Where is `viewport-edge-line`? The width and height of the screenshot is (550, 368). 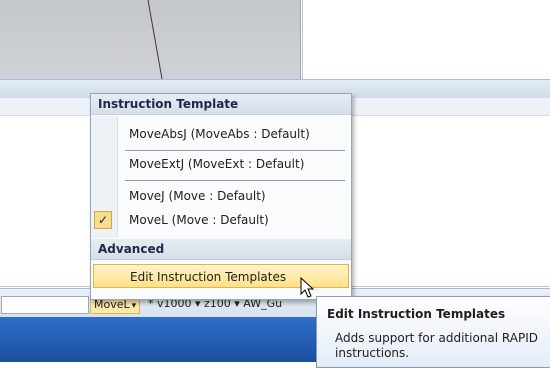 viewport-edge-line is located at coordinates (155, 39).